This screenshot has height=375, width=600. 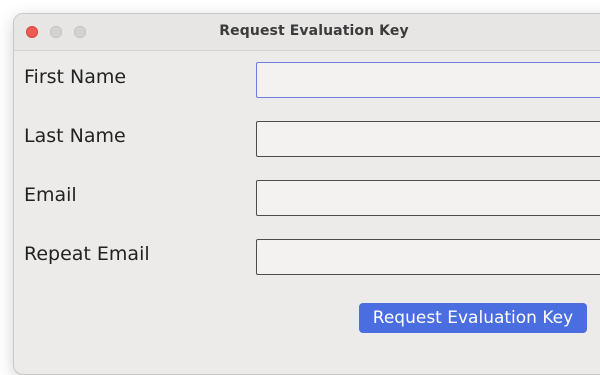 I want to click on request-evaluation-key-button: Request Evaluation Key, so click(x=473, y=318).